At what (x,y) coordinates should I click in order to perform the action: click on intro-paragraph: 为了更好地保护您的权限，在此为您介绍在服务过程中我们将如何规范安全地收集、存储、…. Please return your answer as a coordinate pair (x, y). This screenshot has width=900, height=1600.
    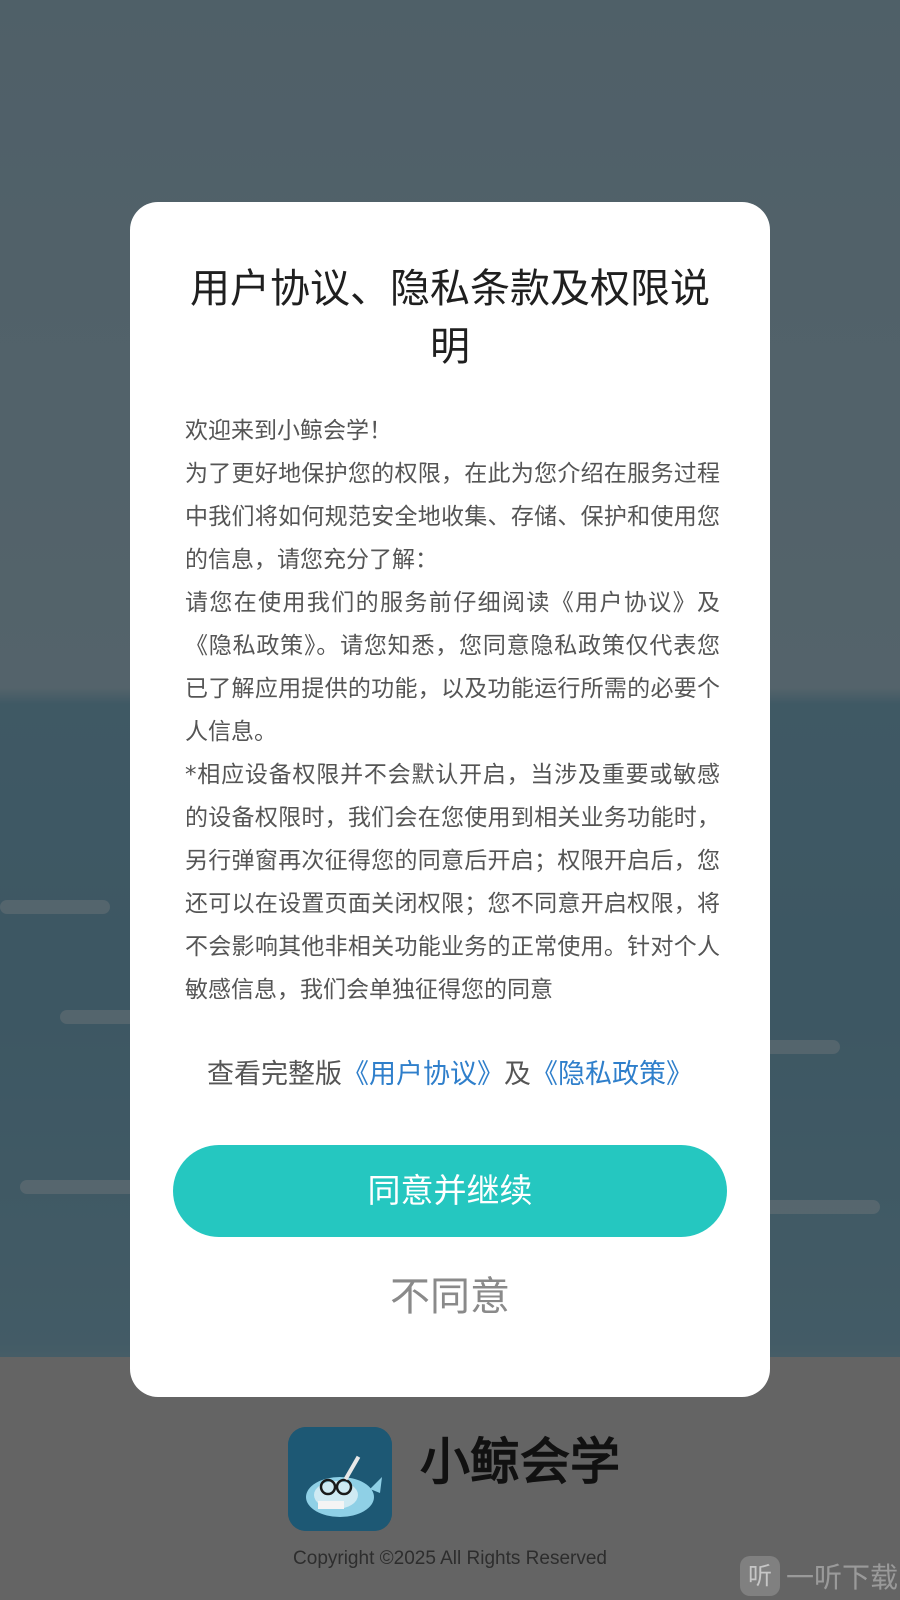
    Looking at the image, I should click on (452, 517).